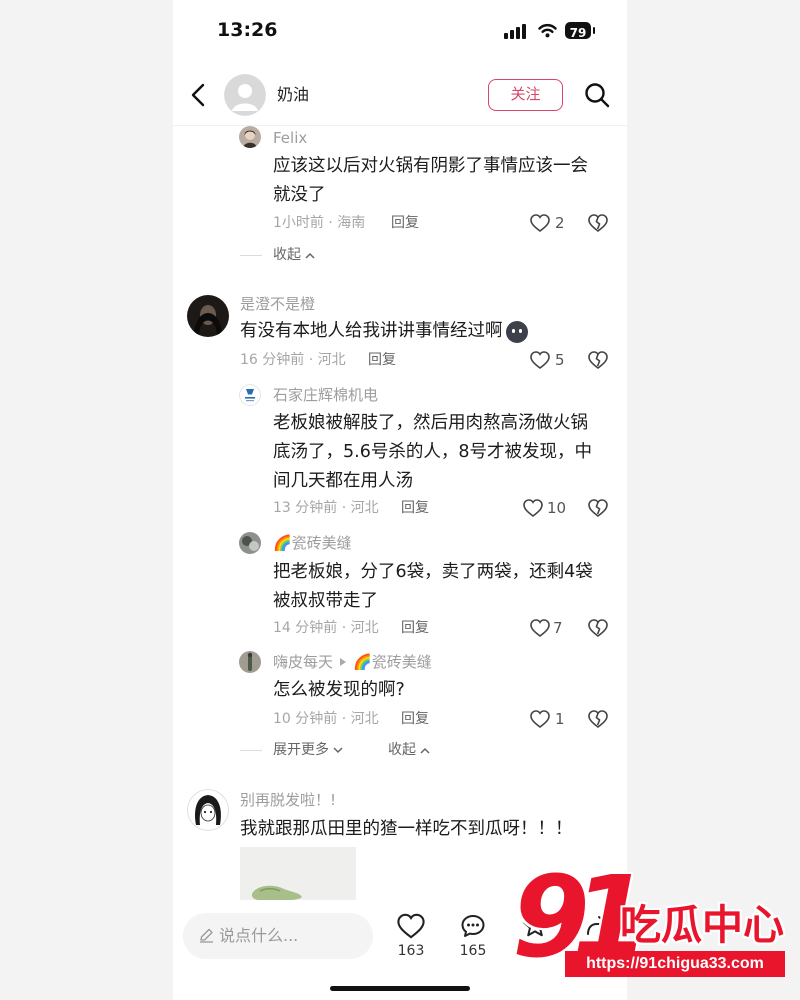  I want to click on battery-icon: 79, so click(578, 31).